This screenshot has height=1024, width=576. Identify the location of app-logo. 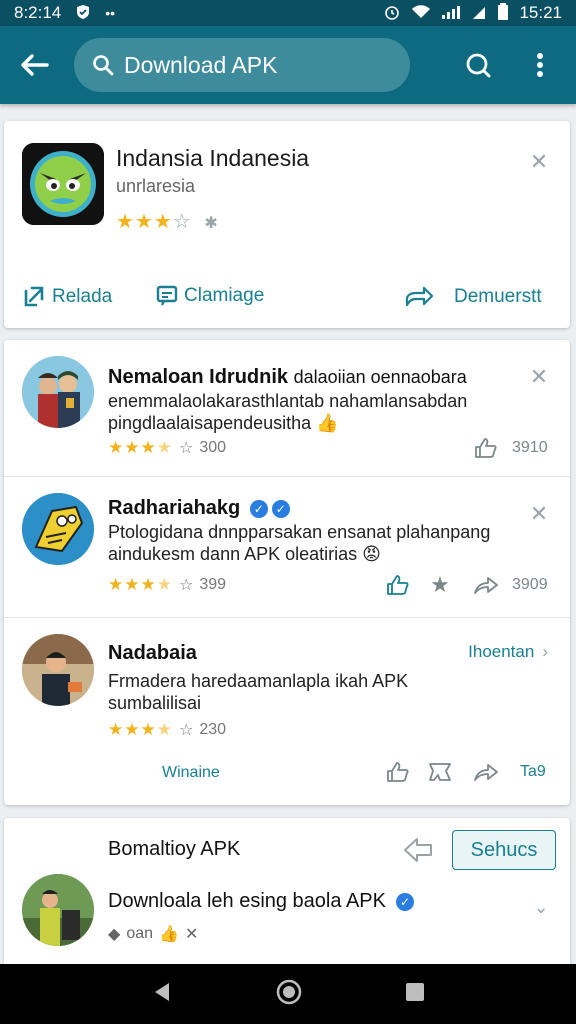
(63, 184).